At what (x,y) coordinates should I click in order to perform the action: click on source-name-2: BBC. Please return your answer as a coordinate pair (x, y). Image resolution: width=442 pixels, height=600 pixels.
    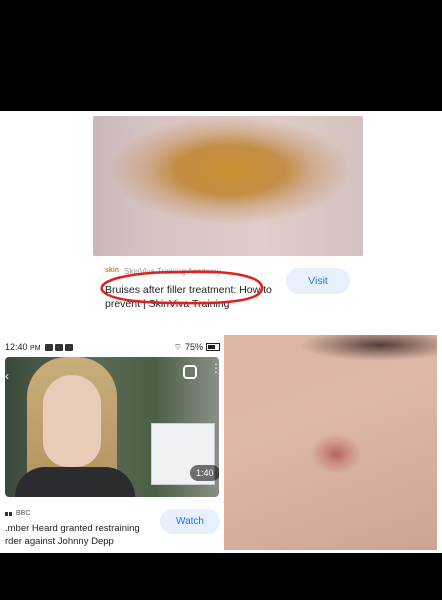
    Looking at the image, I should click on (23, 513).